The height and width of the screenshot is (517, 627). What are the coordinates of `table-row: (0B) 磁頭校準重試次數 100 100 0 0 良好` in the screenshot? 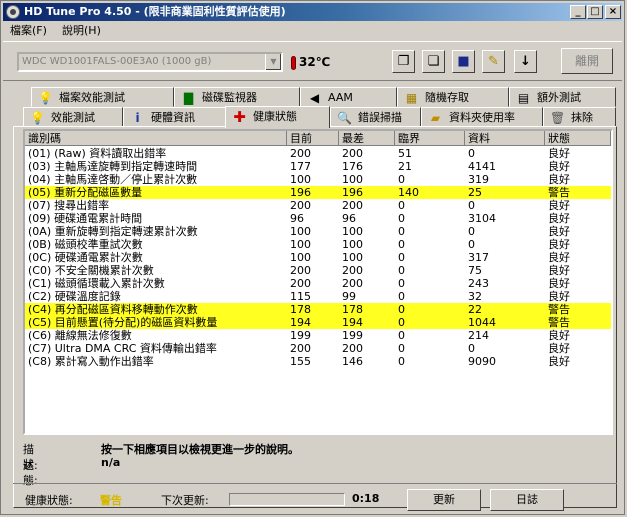 It's located at (318, 244).